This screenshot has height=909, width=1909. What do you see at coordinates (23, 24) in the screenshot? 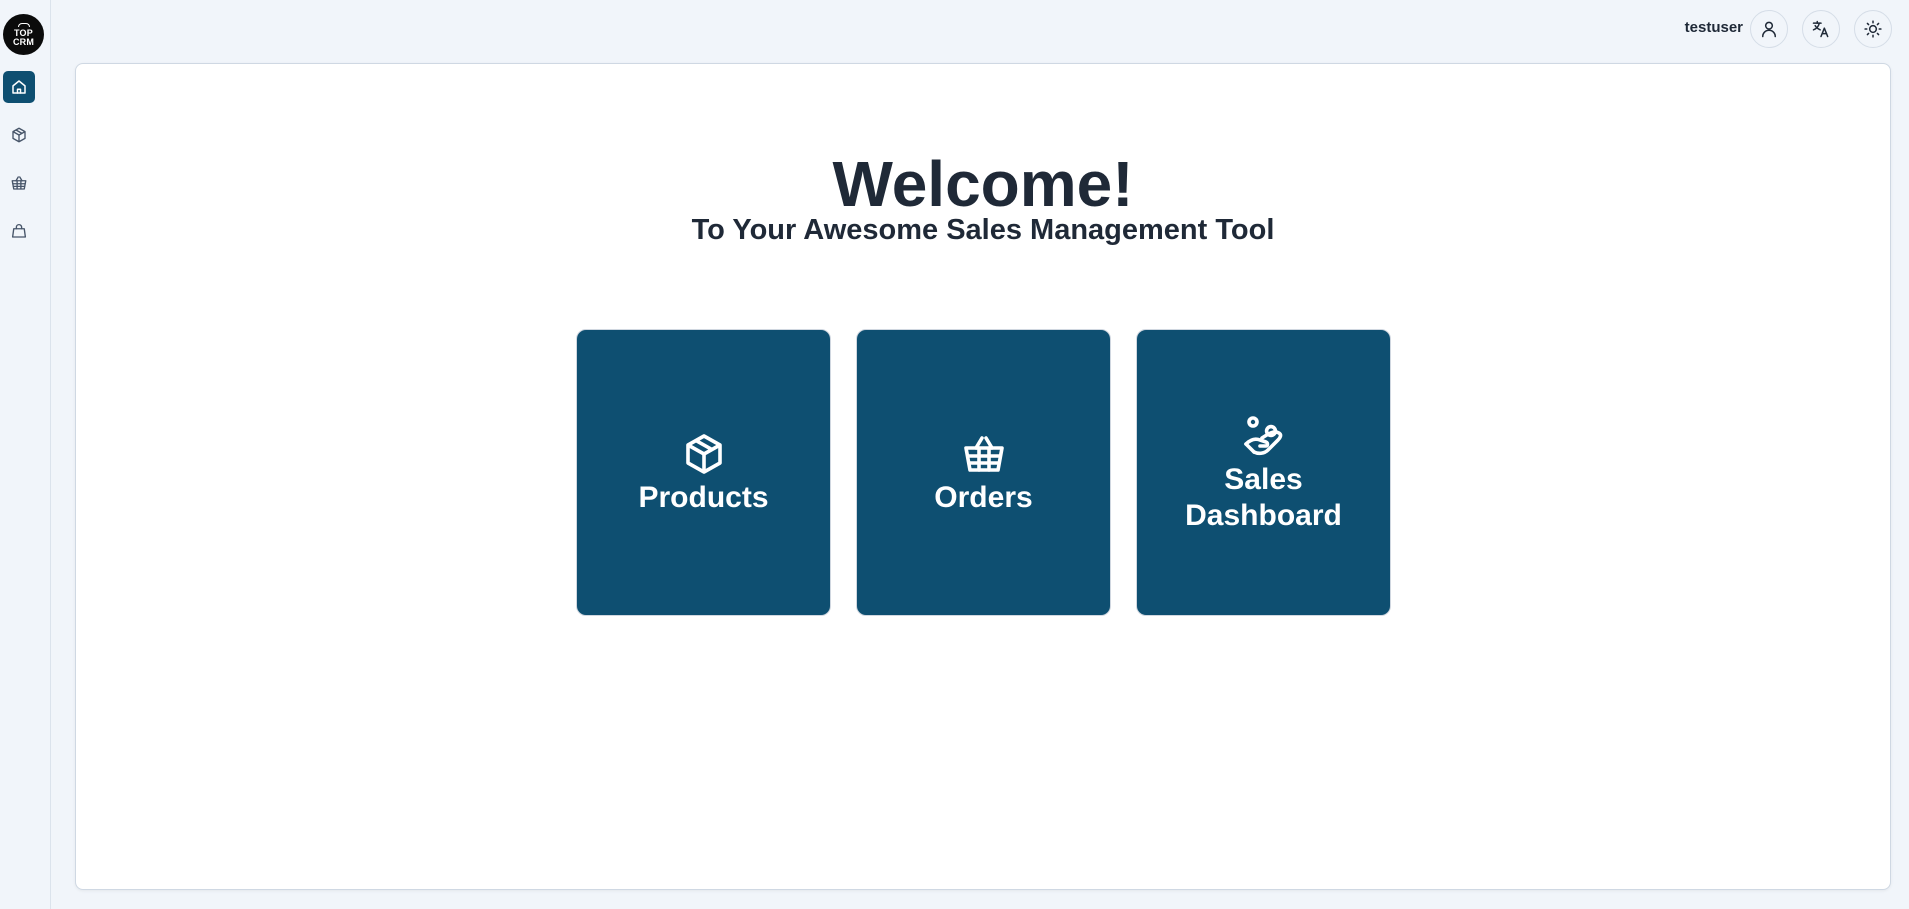
I see `logo-hat-icon` at bounding box center [23, 24].